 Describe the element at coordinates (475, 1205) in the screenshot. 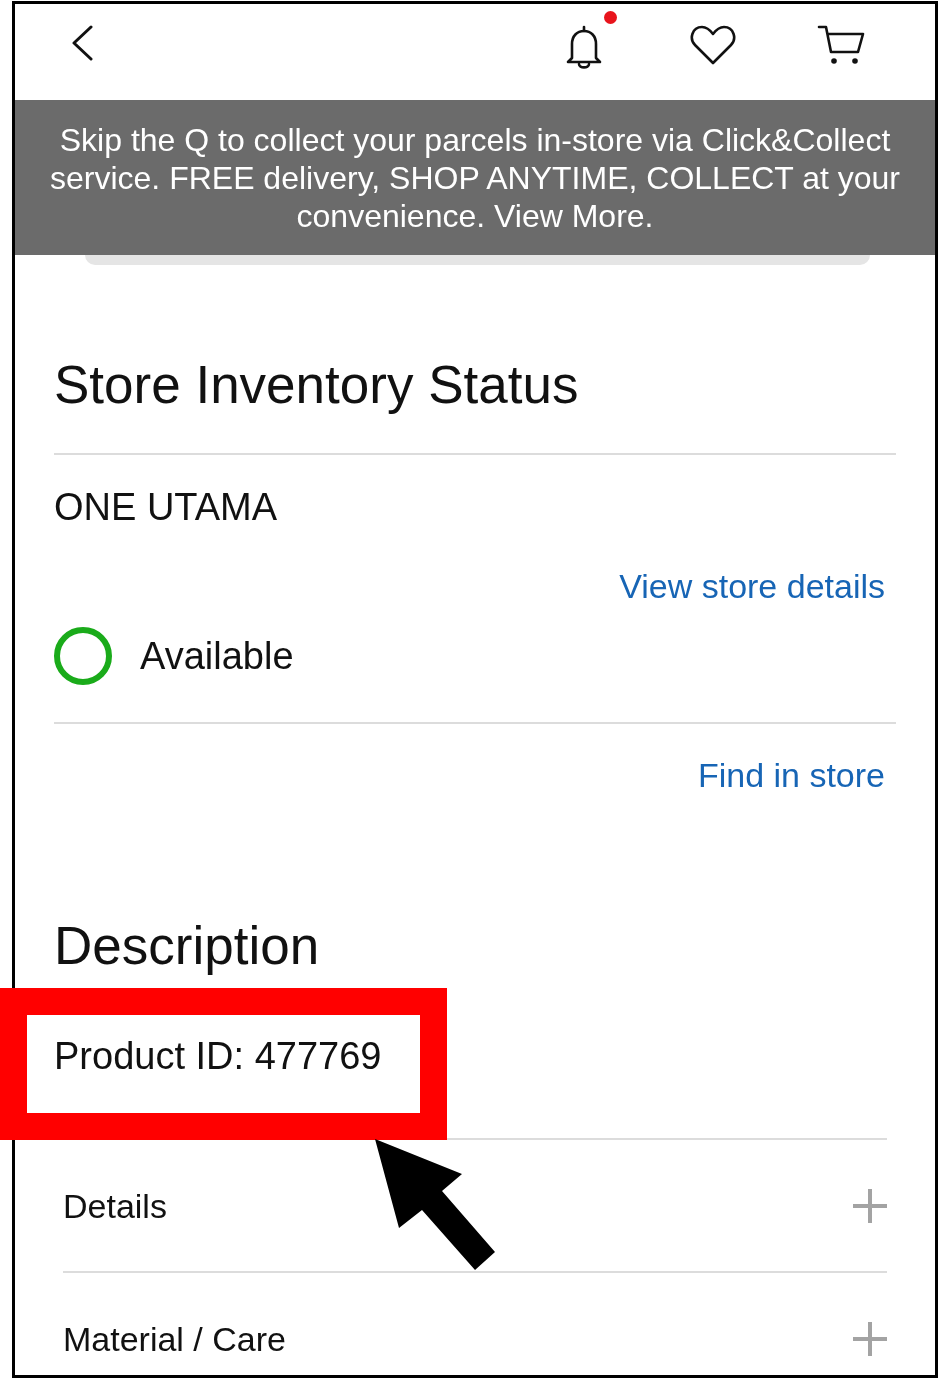

I see `accordion-row: Details` at that location.